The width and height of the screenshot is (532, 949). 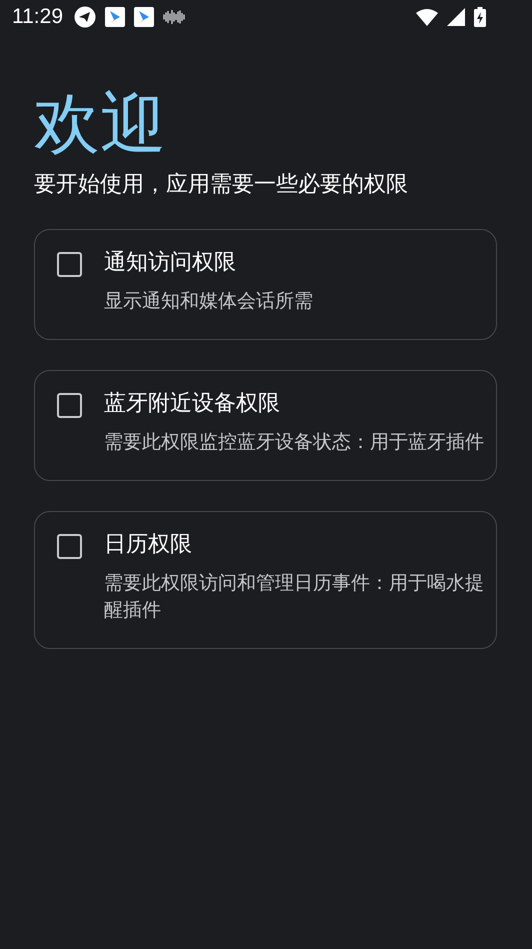 I want to click on subtitle: 要开始使用，应用需要一些必要的权限, so click(x=221, y=185).